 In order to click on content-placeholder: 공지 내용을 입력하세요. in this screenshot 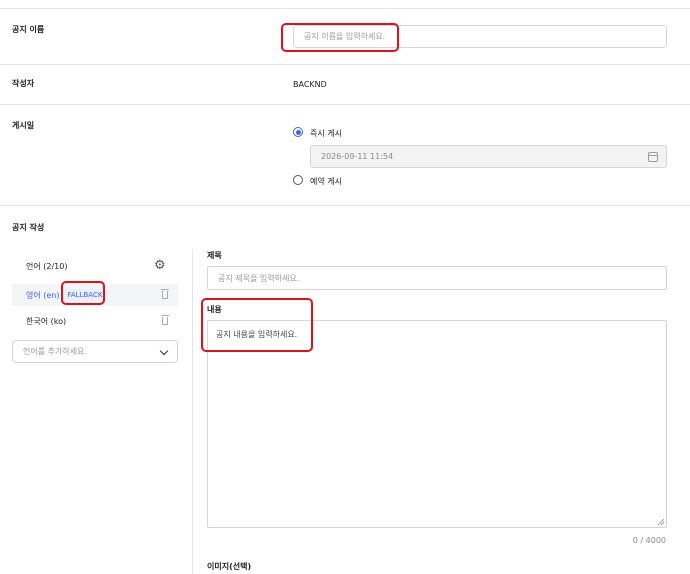, I will do `click(257, 334)`.